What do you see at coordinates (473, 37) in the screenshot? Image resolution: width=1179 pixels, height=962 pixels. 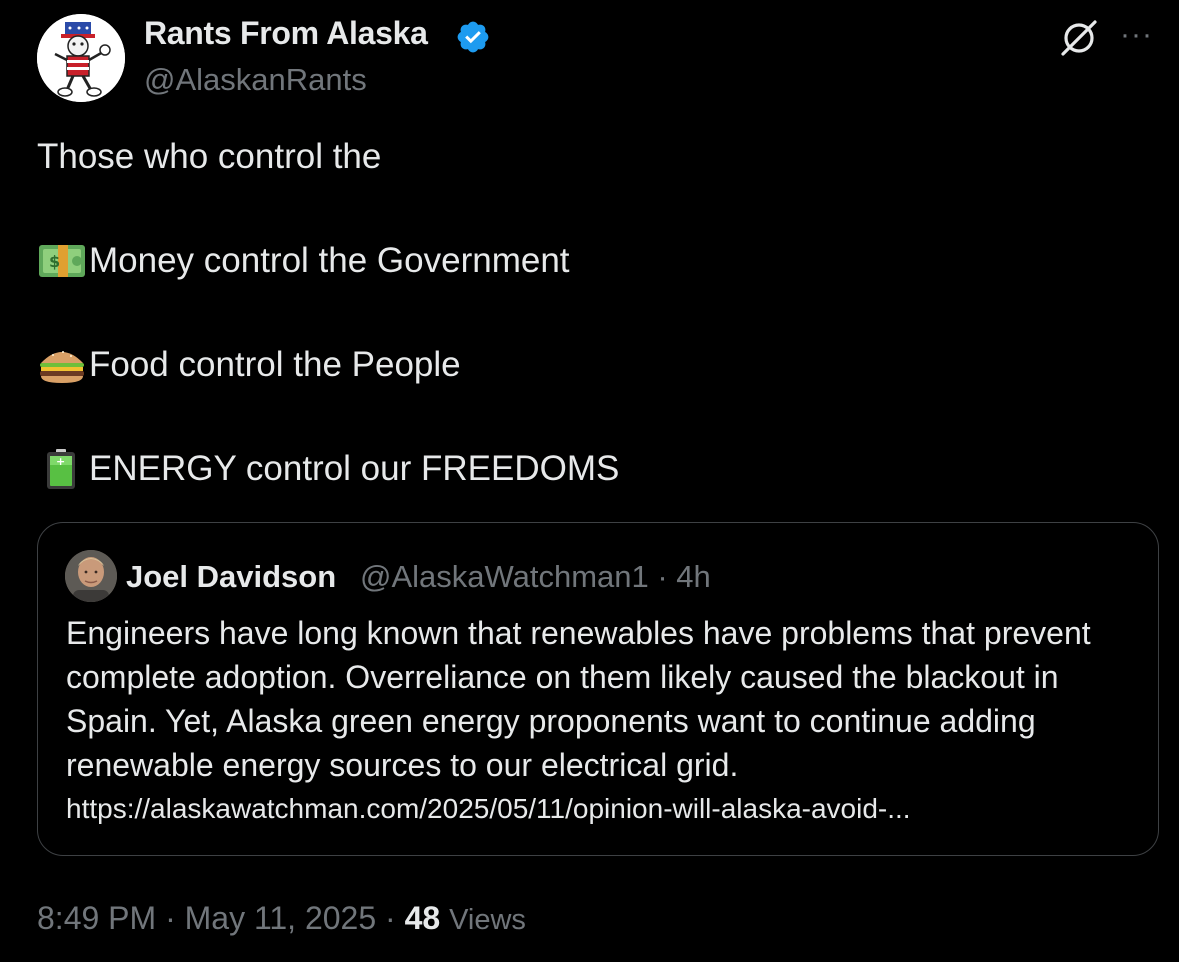 I see `verified-badge-icon` at bounding box center [473, 37].